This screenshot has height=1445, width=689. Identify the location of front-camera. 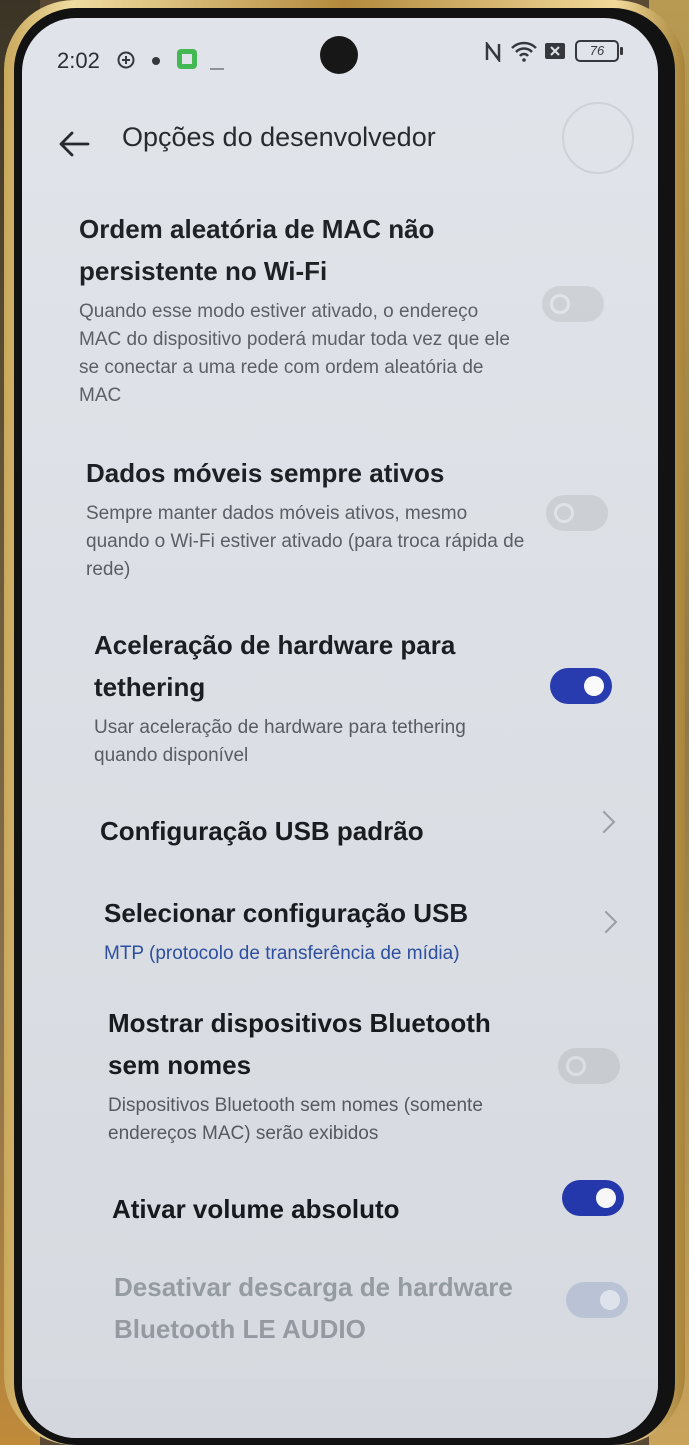
(339, 55).